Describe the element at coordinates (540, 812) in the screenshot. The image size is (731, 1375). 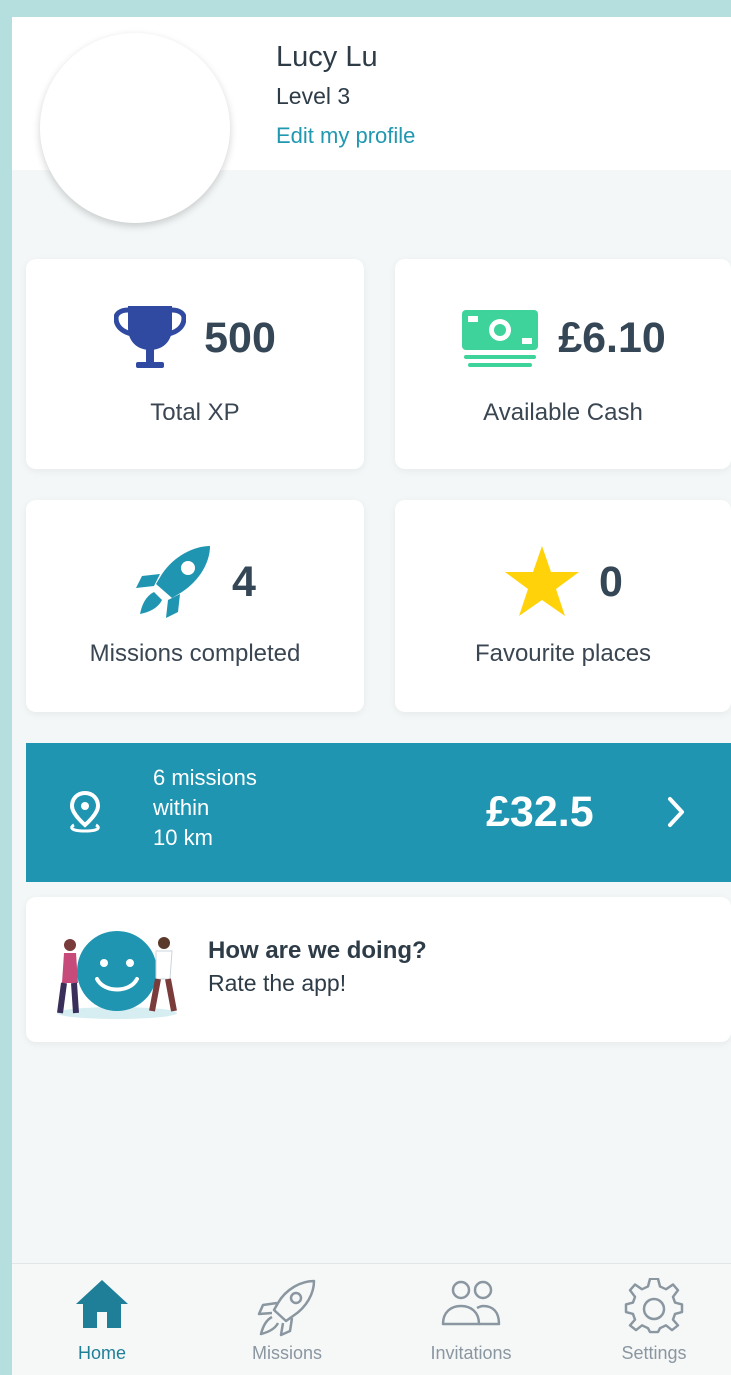
I see `banner-amount: £32.5` at that location.